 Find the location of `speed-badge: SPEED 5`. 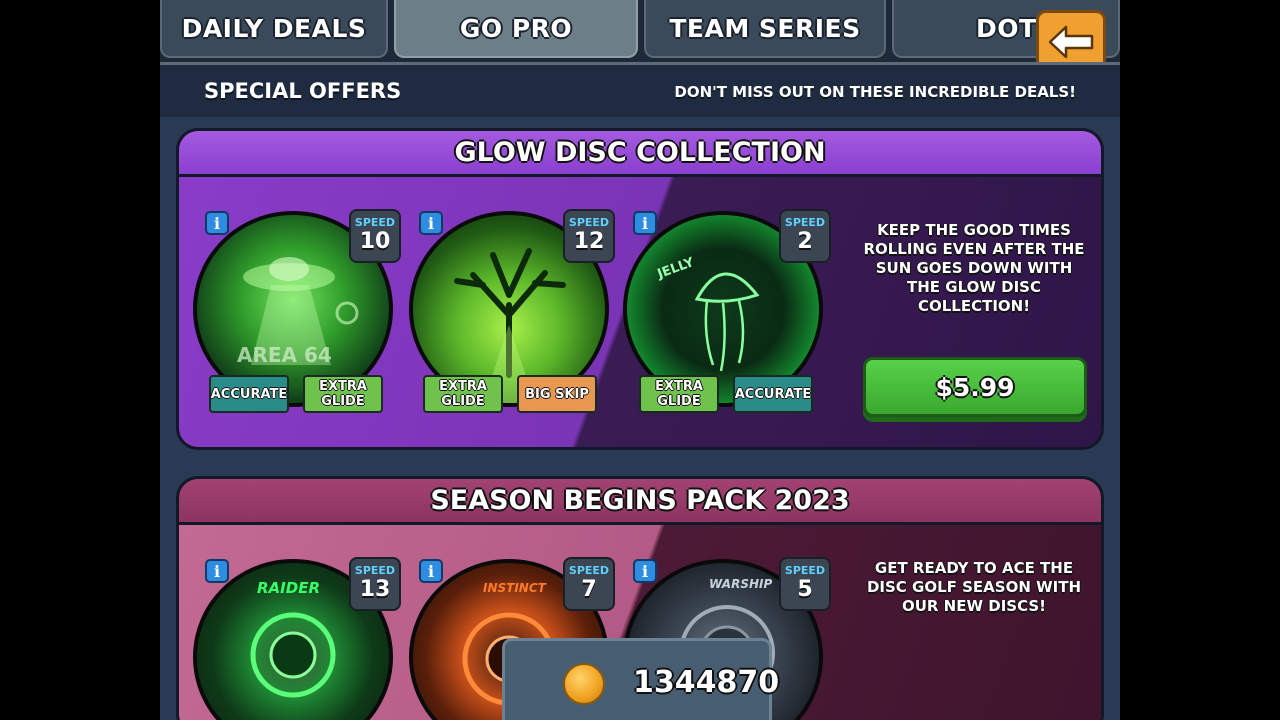

speed-badge: SPEED 5 is located at coordinates (805, 584).